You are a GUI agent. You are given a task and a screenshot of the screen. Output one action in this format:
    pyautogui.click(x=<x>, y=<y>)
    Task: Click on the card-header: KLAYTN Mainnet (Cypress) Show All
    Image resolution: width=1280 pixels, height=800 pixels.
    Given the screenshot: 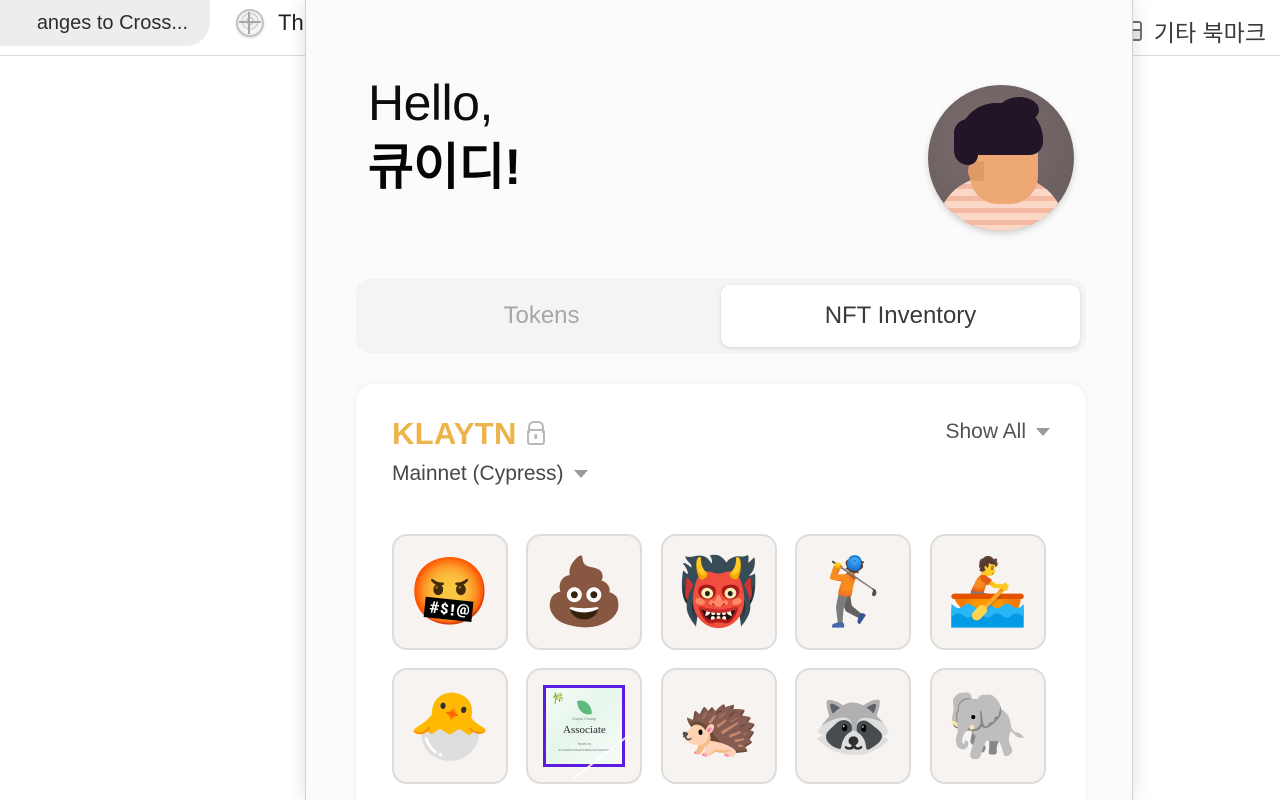 What is the action you would take?
    pyautogui.click(x=721, y=458)
    